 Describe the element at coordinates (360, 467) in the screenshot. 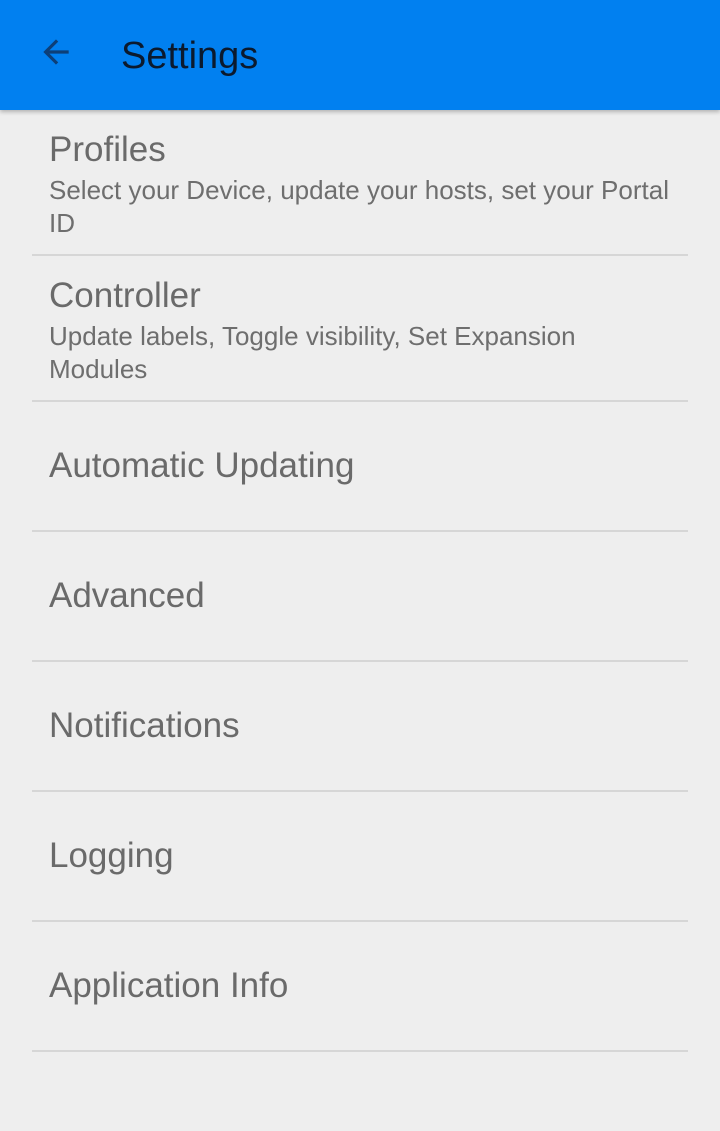

I see `settings-item-automatic-updating: Automatic Updating` at that location.